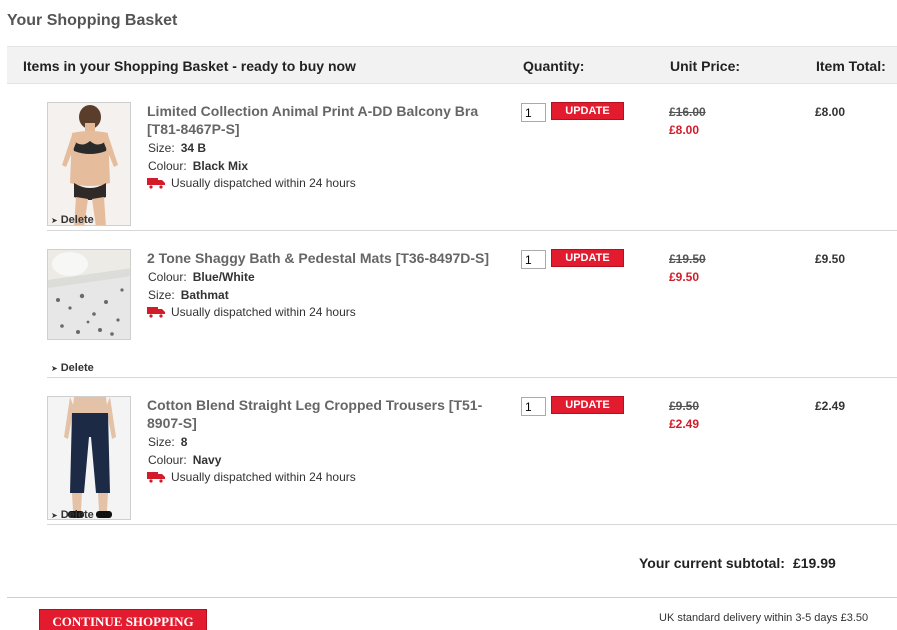 This screenshot has height=630, width=897. Describe the element at coordinates (684, 406) in the screenshot. I see `was-price: £9.50` at that location.